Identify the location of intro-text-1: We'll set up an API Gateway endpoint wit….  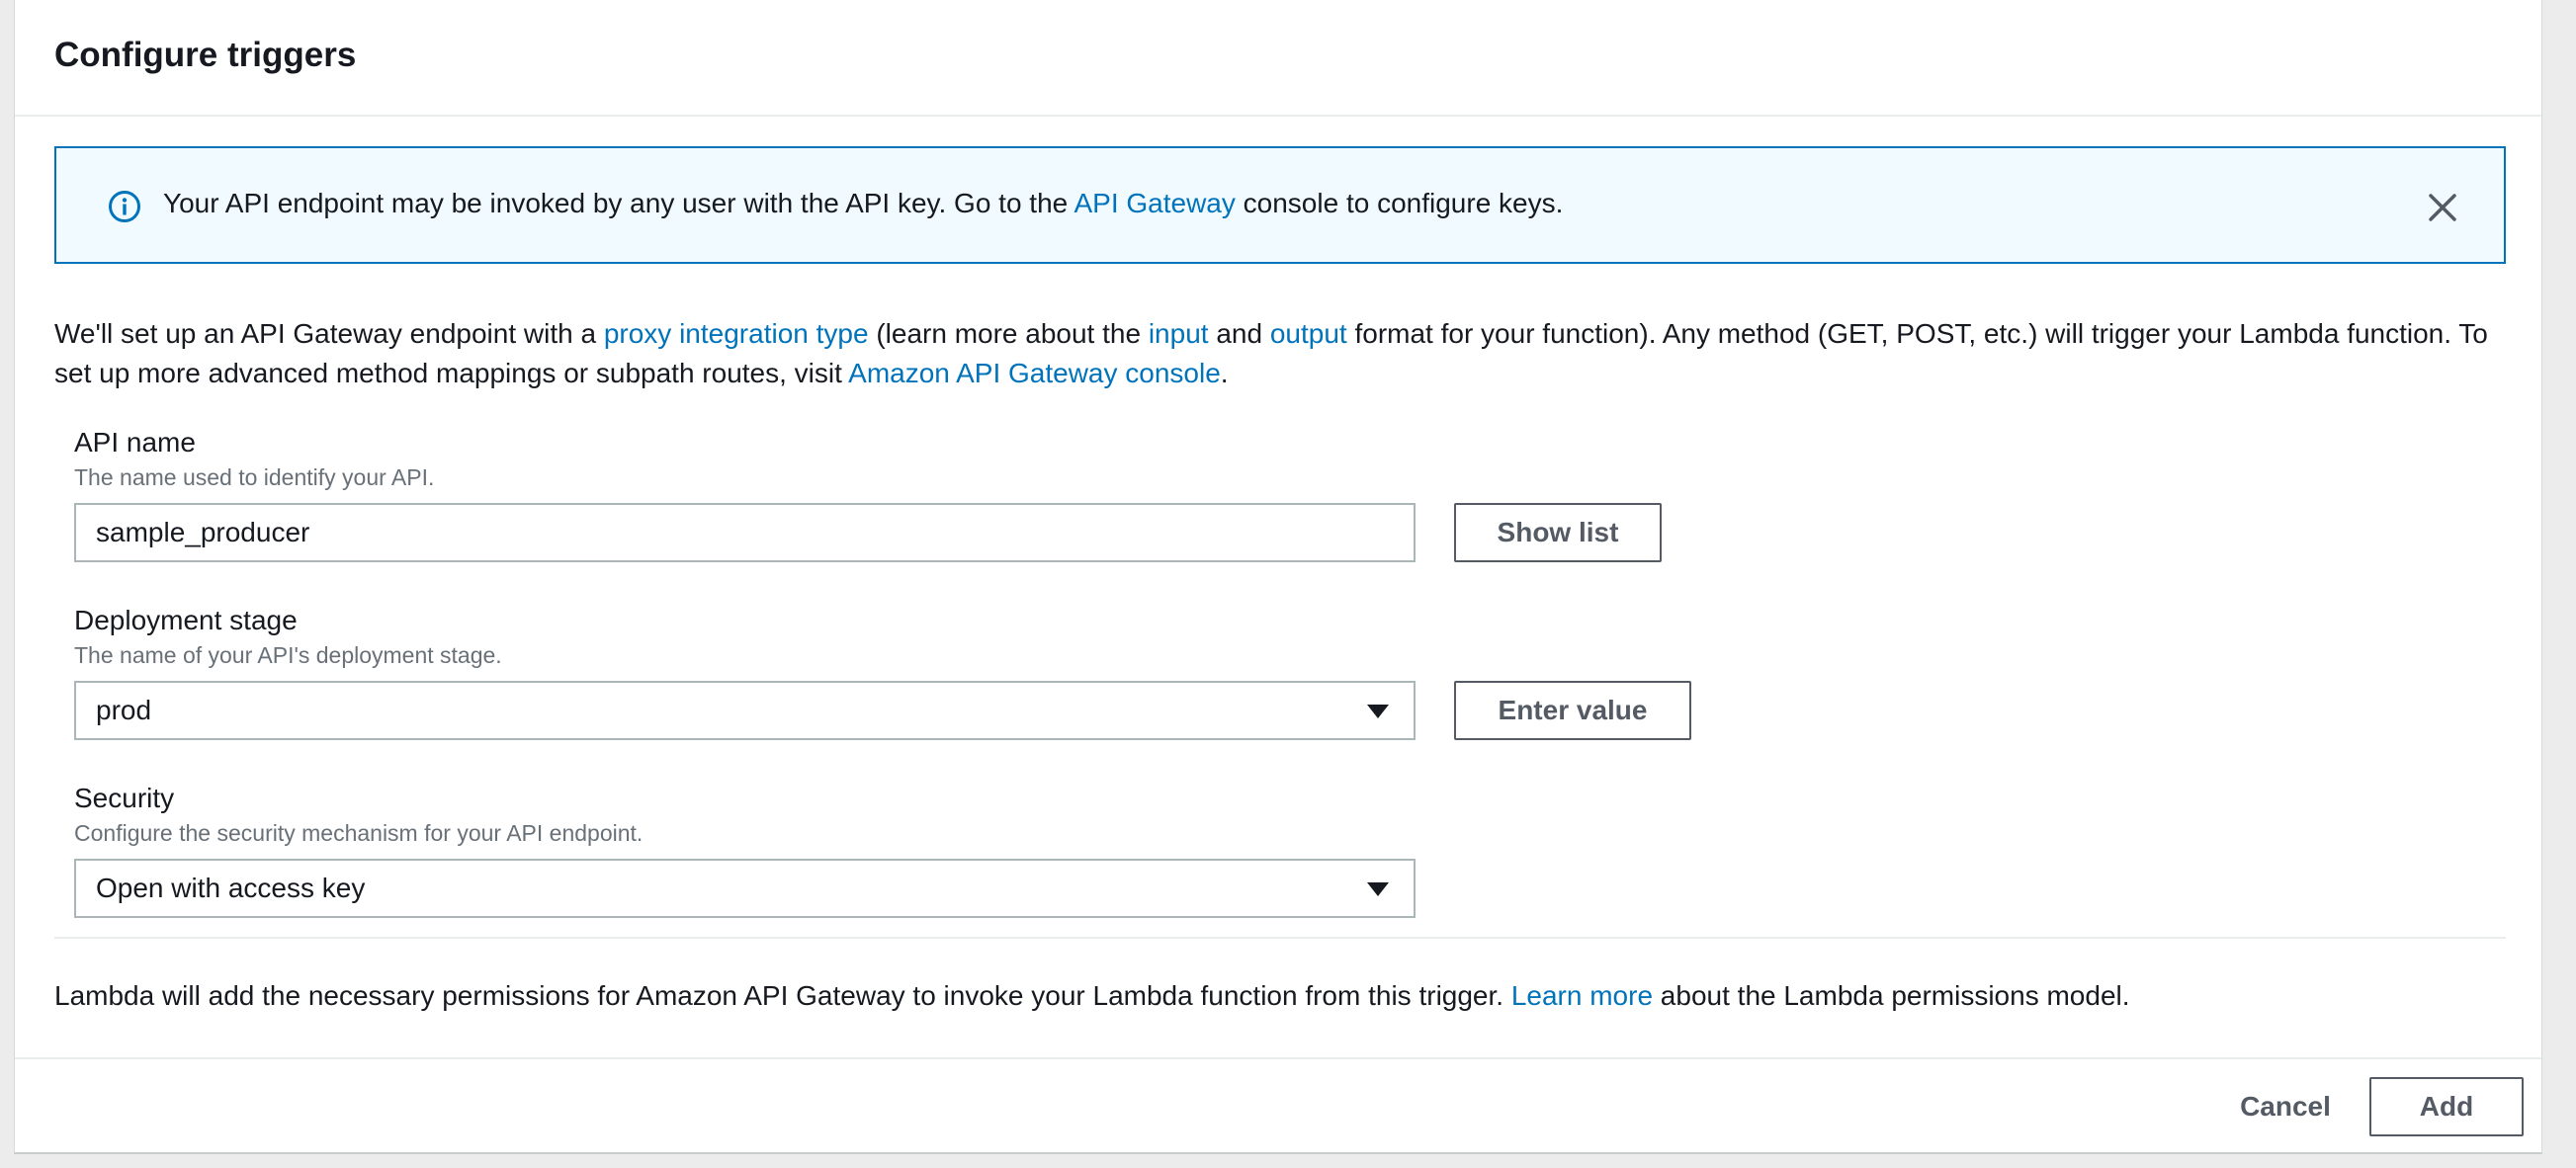
(329, 334).